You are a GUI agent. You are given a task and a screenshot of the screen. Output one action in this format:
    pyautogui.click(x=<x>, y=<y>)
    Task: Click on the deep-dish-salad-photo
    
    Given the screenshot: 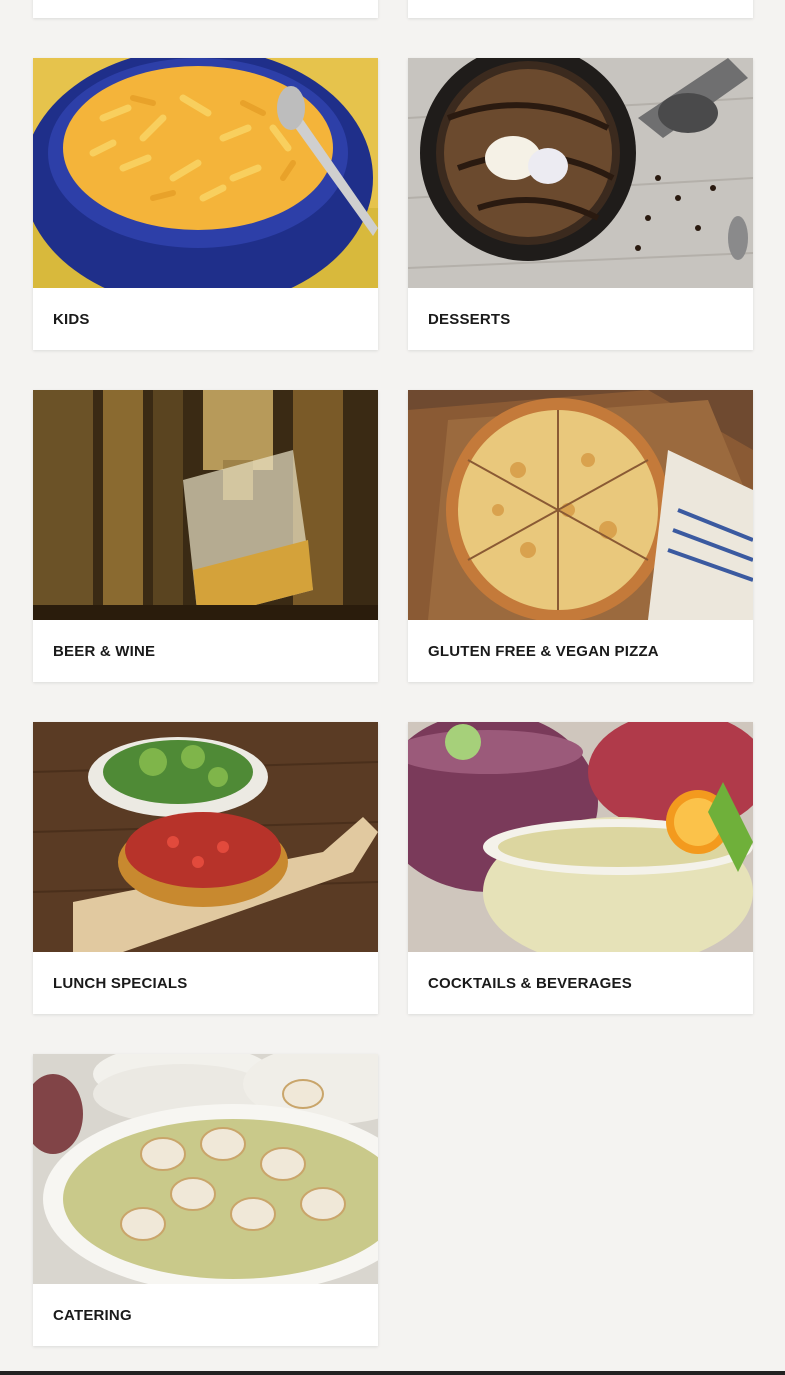 What is the action you would take?
    pyautogui.click(x=205, y=837)
    